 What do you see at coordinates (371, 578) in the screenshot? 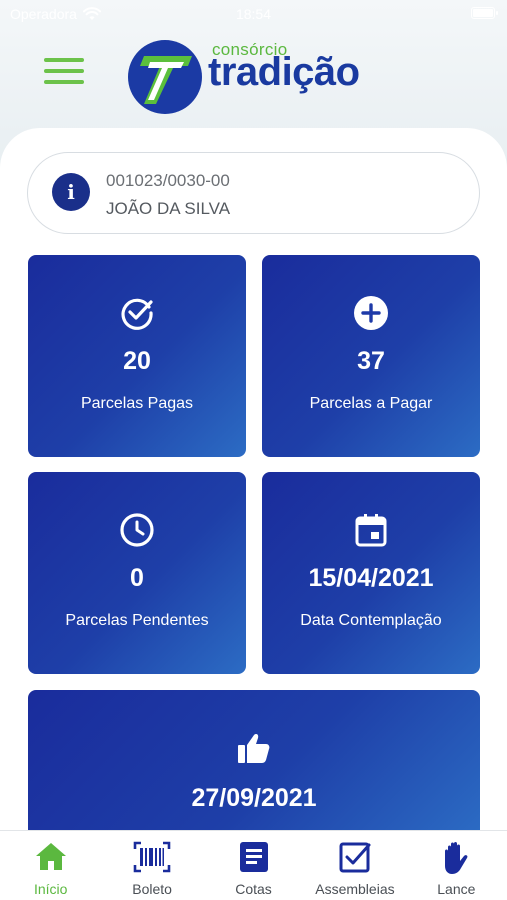
I see `card-value: 15/04/2021` at bounding box center [371, 578].